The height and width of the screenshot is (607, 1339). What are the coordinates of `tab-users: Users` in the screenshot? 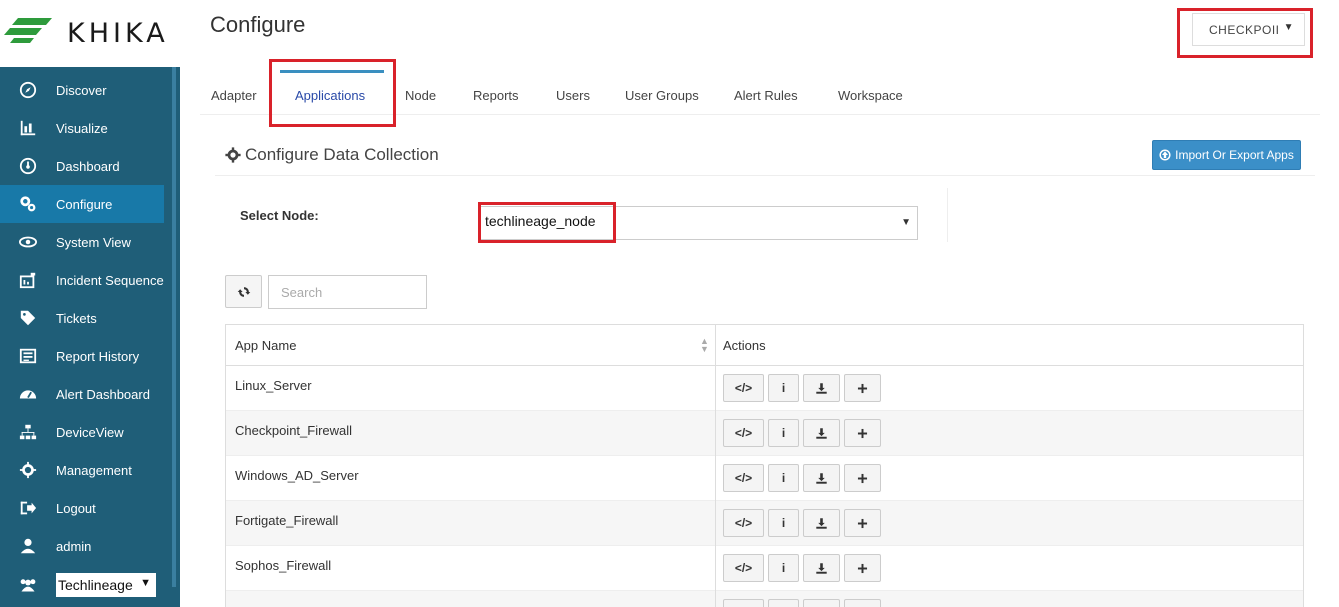 It's located at (573, 95).